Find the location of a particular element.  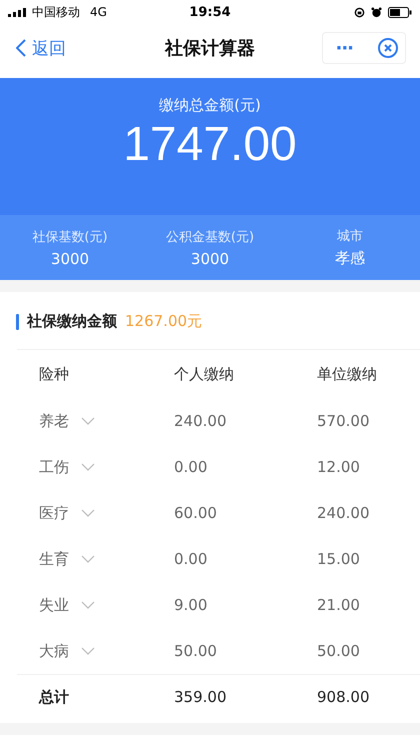

page-title: 社保计算器 is located at coordinates (210, 48).